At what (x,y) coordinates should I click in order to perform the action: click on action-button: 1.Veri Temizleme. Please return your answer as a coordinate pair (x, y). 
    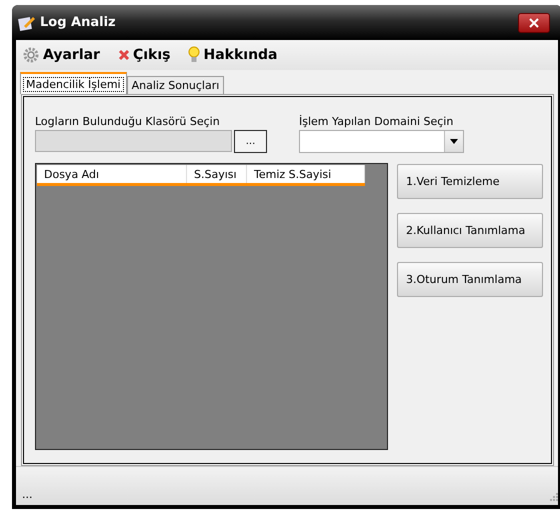
    Looking at the image, I should click on (470, 181).